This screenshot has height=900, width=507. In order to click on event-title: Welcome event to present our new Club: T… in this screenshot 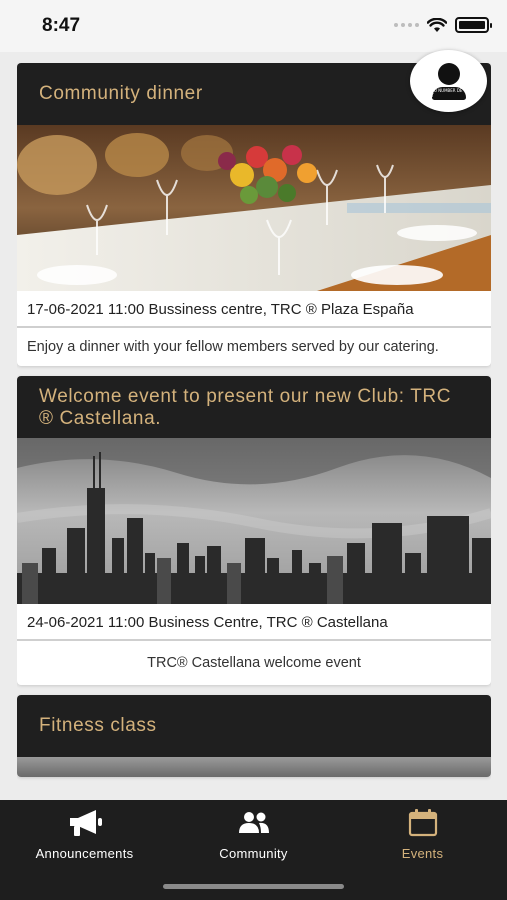, I will do `click(254, 407)`.